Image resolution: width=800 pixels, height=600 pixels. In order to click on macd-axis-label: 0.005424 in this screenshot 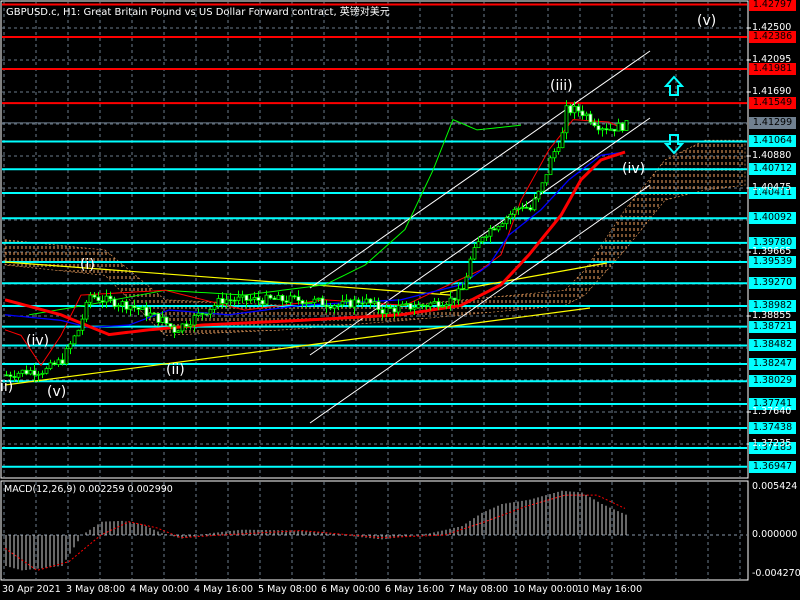, I will do `click(775, 486)`.